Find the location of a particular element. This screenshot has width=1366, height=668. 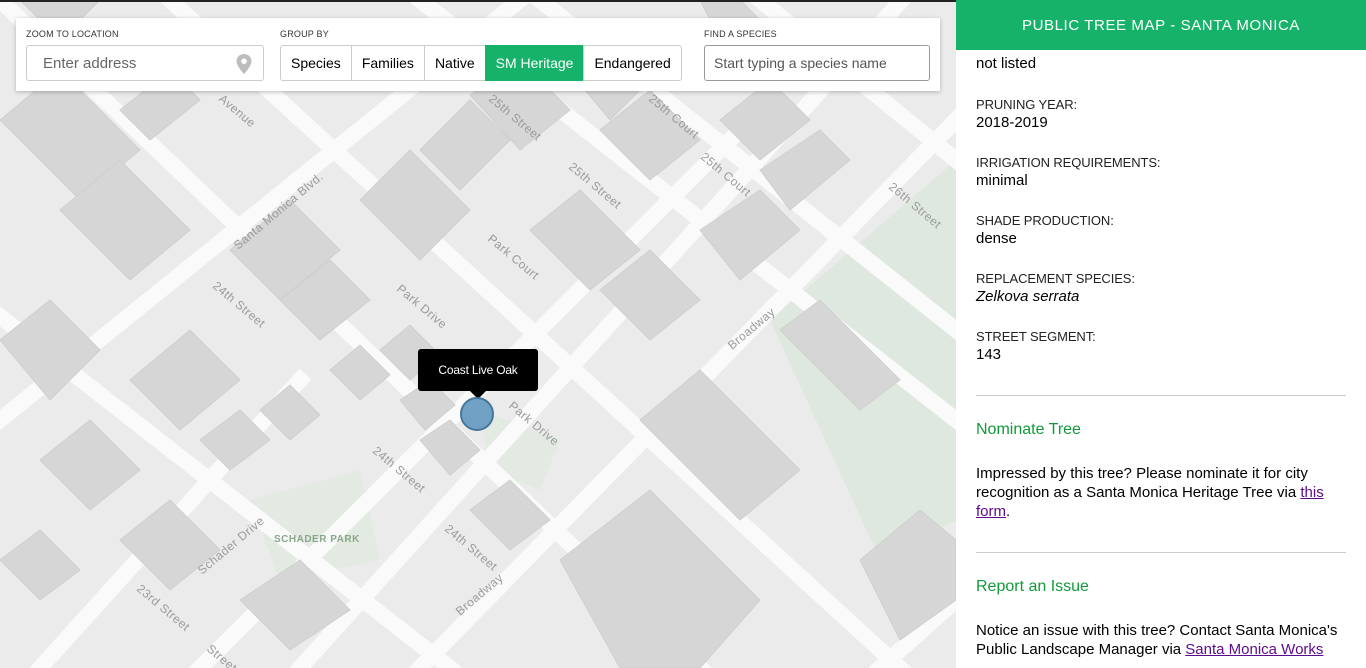

field-value: Zelkova serrata is located at coordinates (1028, 296).